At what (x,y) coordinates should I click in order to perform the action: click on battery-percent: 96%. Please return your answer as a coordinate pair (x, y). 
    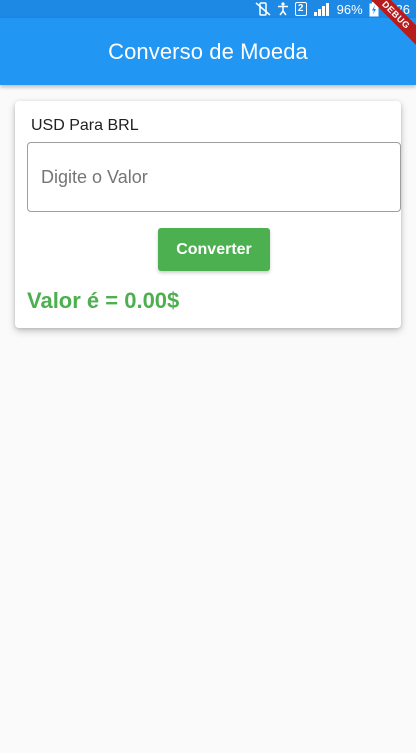
    Looking at the image, I should click on (349, 9).